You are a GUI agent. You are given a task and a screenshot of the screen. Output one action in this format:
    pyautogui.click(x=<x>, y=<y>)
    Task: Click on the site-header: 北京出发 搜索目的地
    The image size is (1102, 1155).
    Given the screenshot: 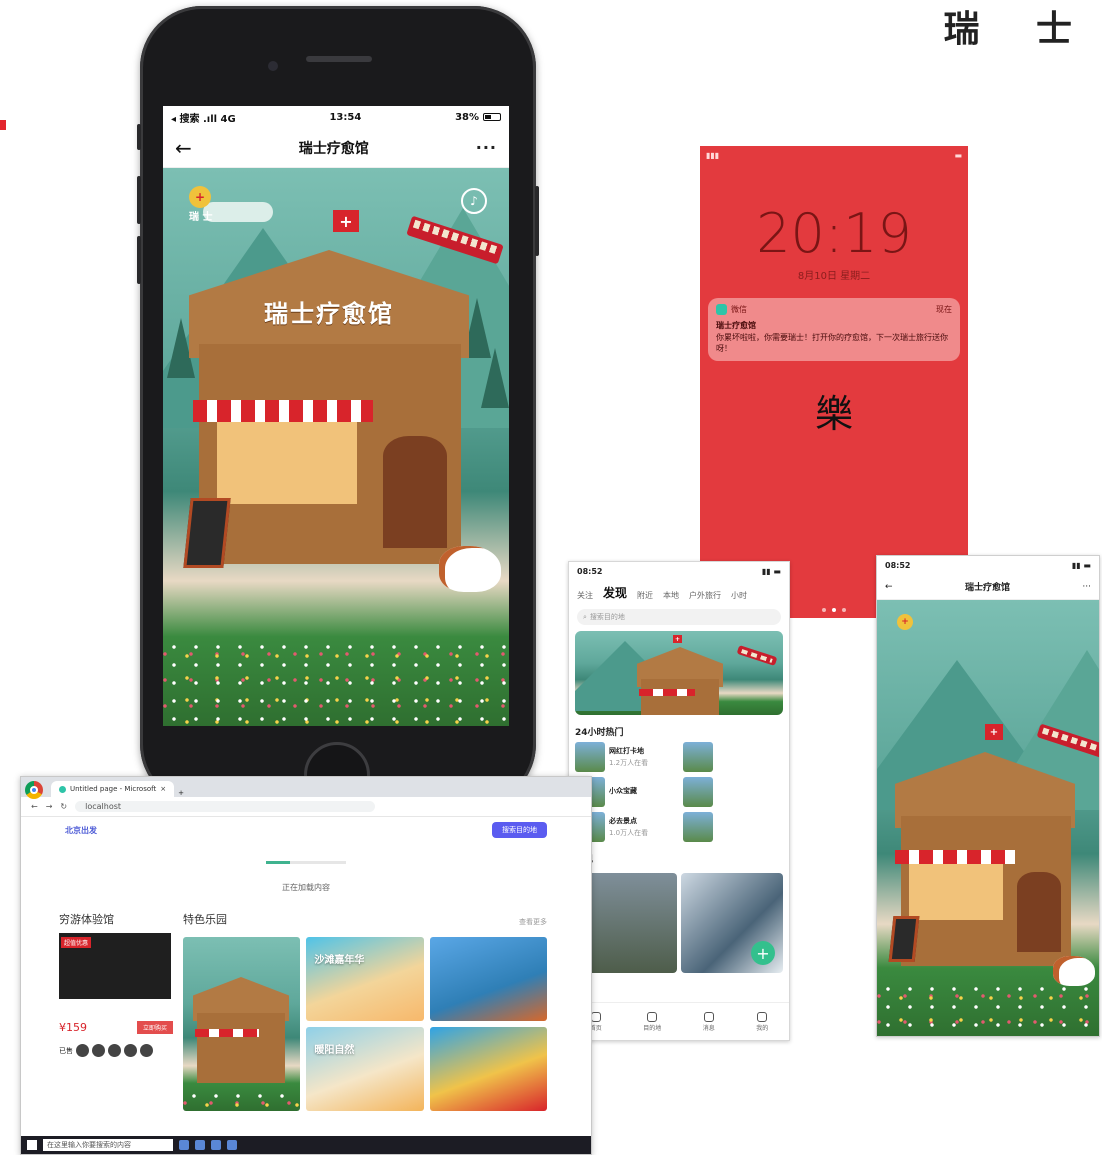 What is the action you would take?
    pyautogui.click(x=306, y=830)
    